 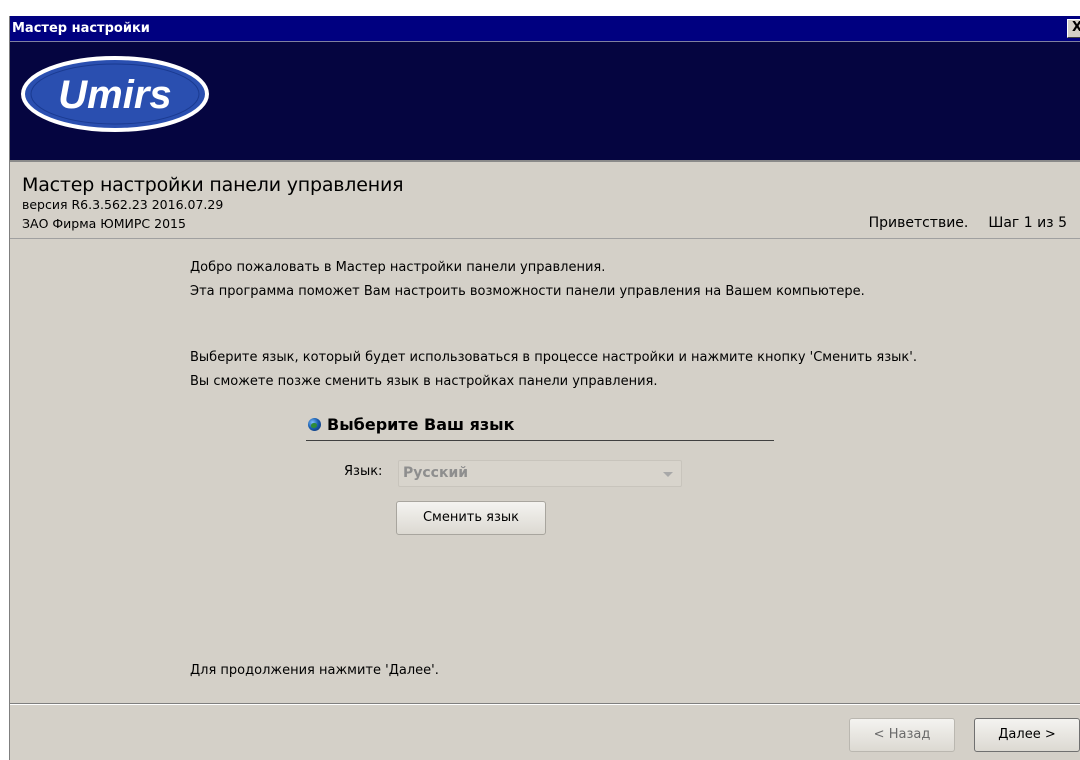 I want to click on title-bar: Мастер настройки X, so click(x=545, y=28).